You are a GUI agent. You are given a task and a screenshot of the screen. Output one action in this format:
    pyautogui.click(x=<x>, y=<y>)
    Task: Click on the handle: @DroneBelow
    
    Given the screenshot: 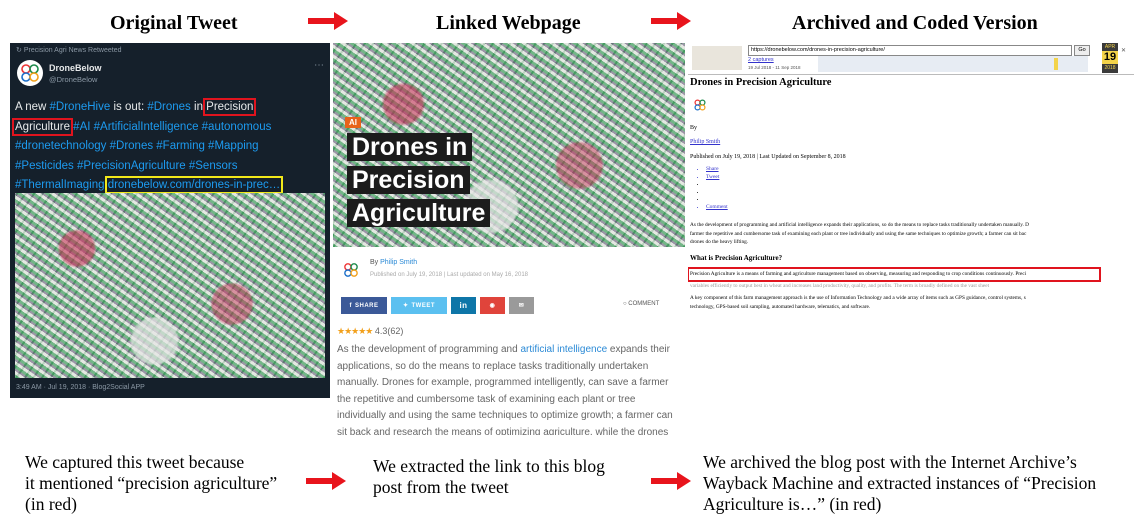 What is the action you would take?
    pyautogui.click(x=73, y=79)
    